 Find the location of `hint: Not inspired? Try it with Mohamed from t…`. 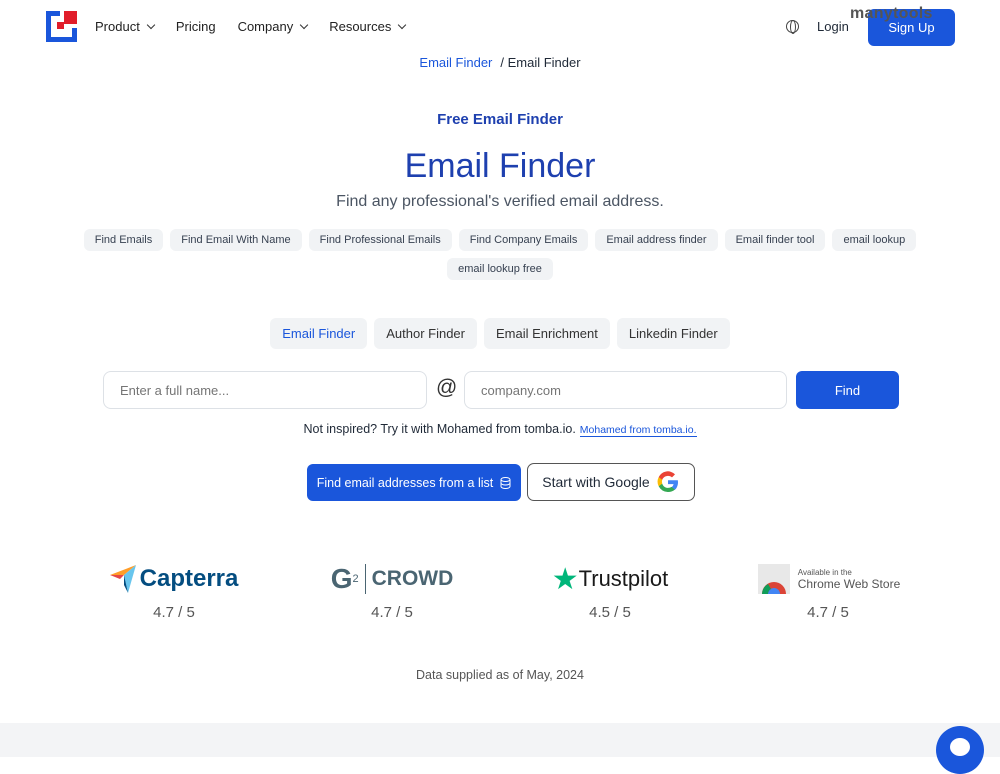

hint: Not inspired? Try it with Mohamed from t… is located at coordinates (500, 429).